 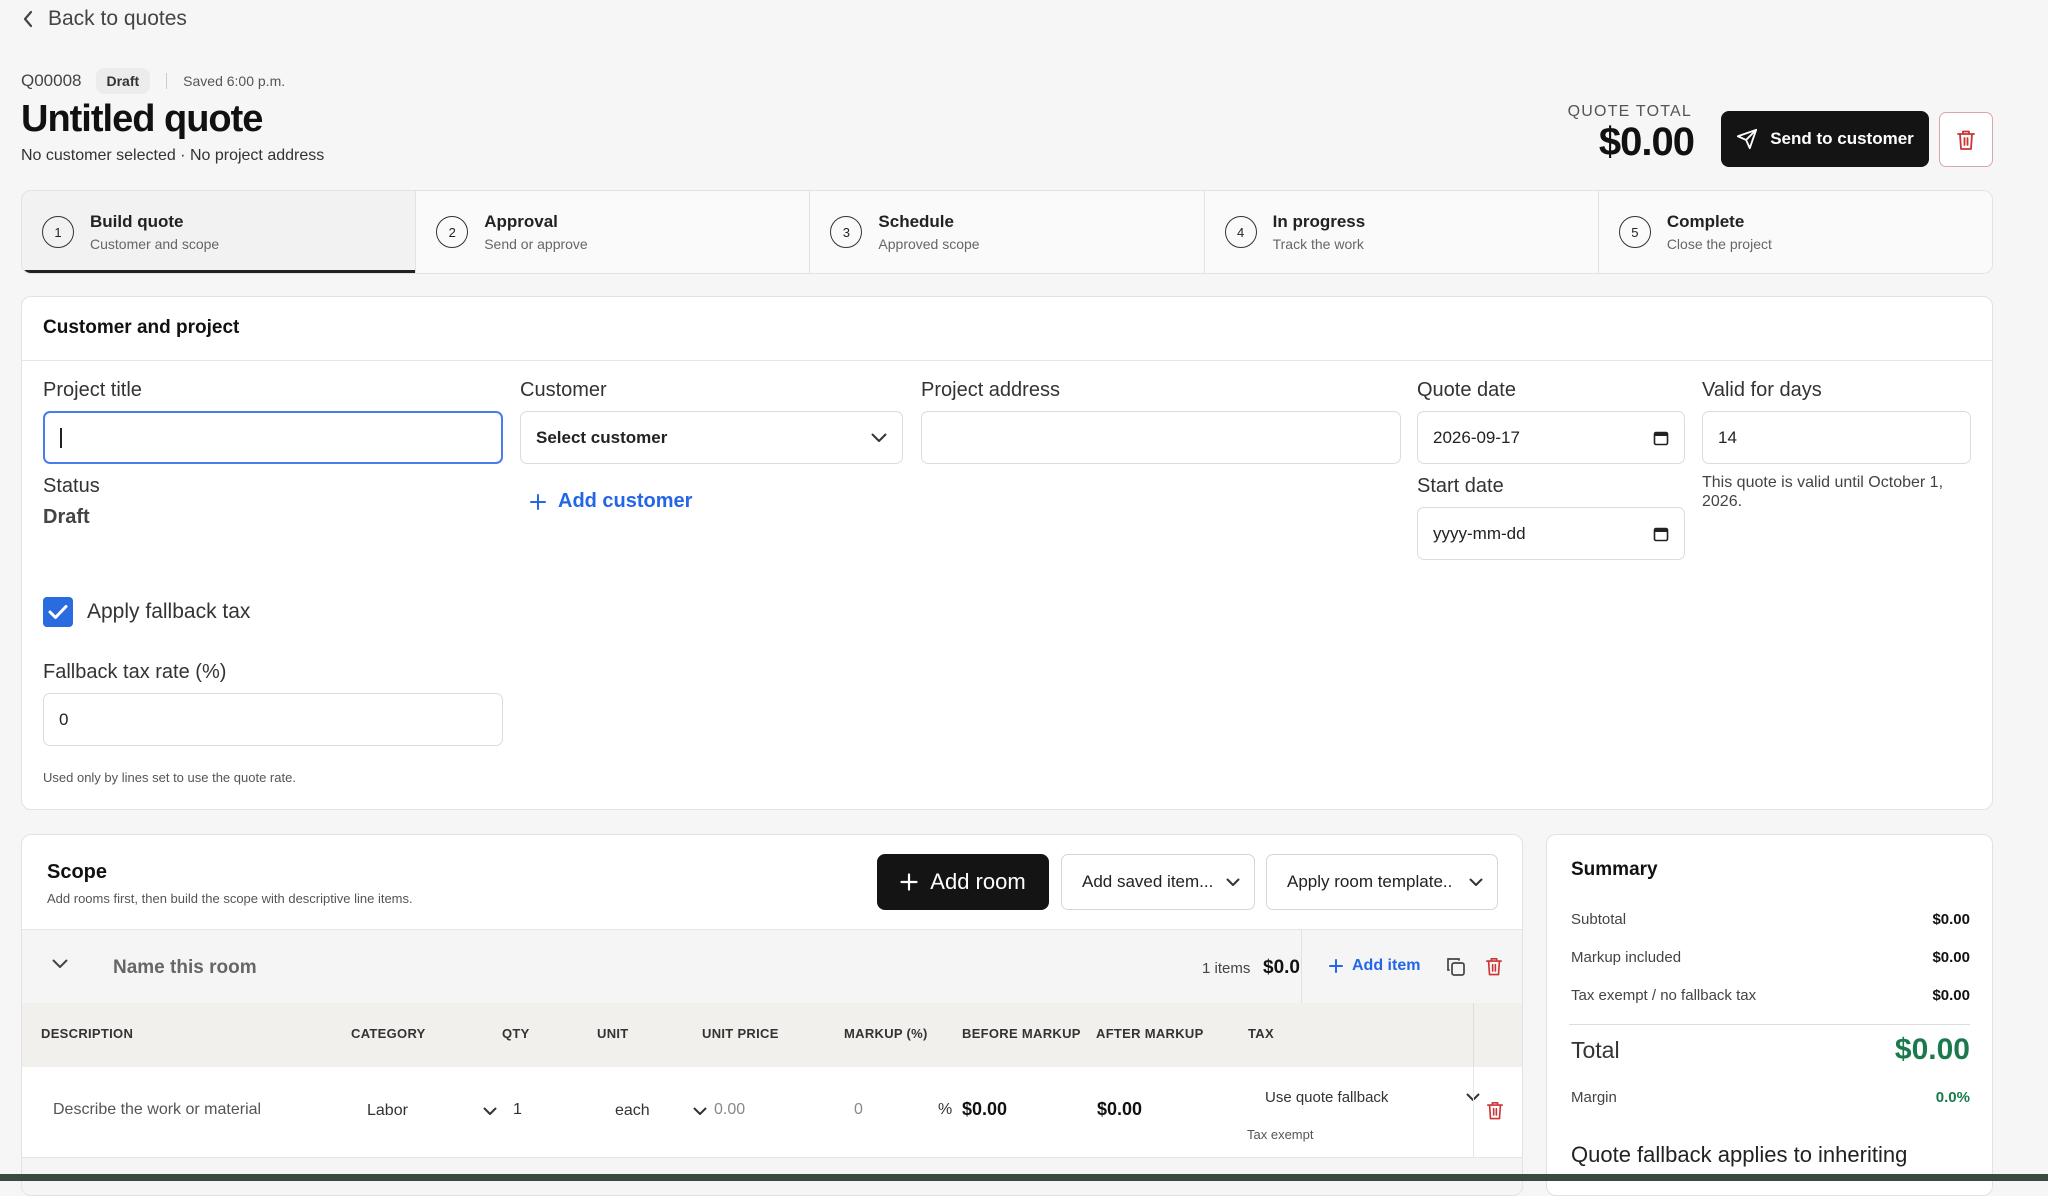 I want to click on quote-date-input: 2026-09-17, so click(x=1551, y=437).